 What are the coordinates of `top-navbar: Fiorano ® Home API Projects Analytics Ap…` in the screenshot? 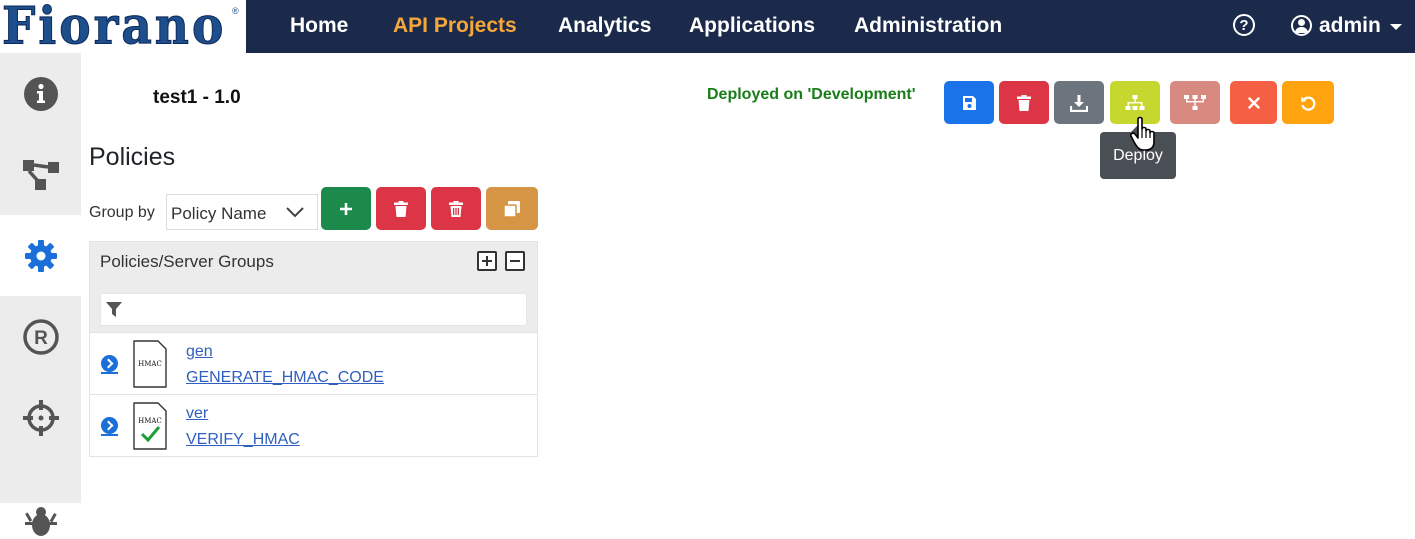 It's located at (707, 26).